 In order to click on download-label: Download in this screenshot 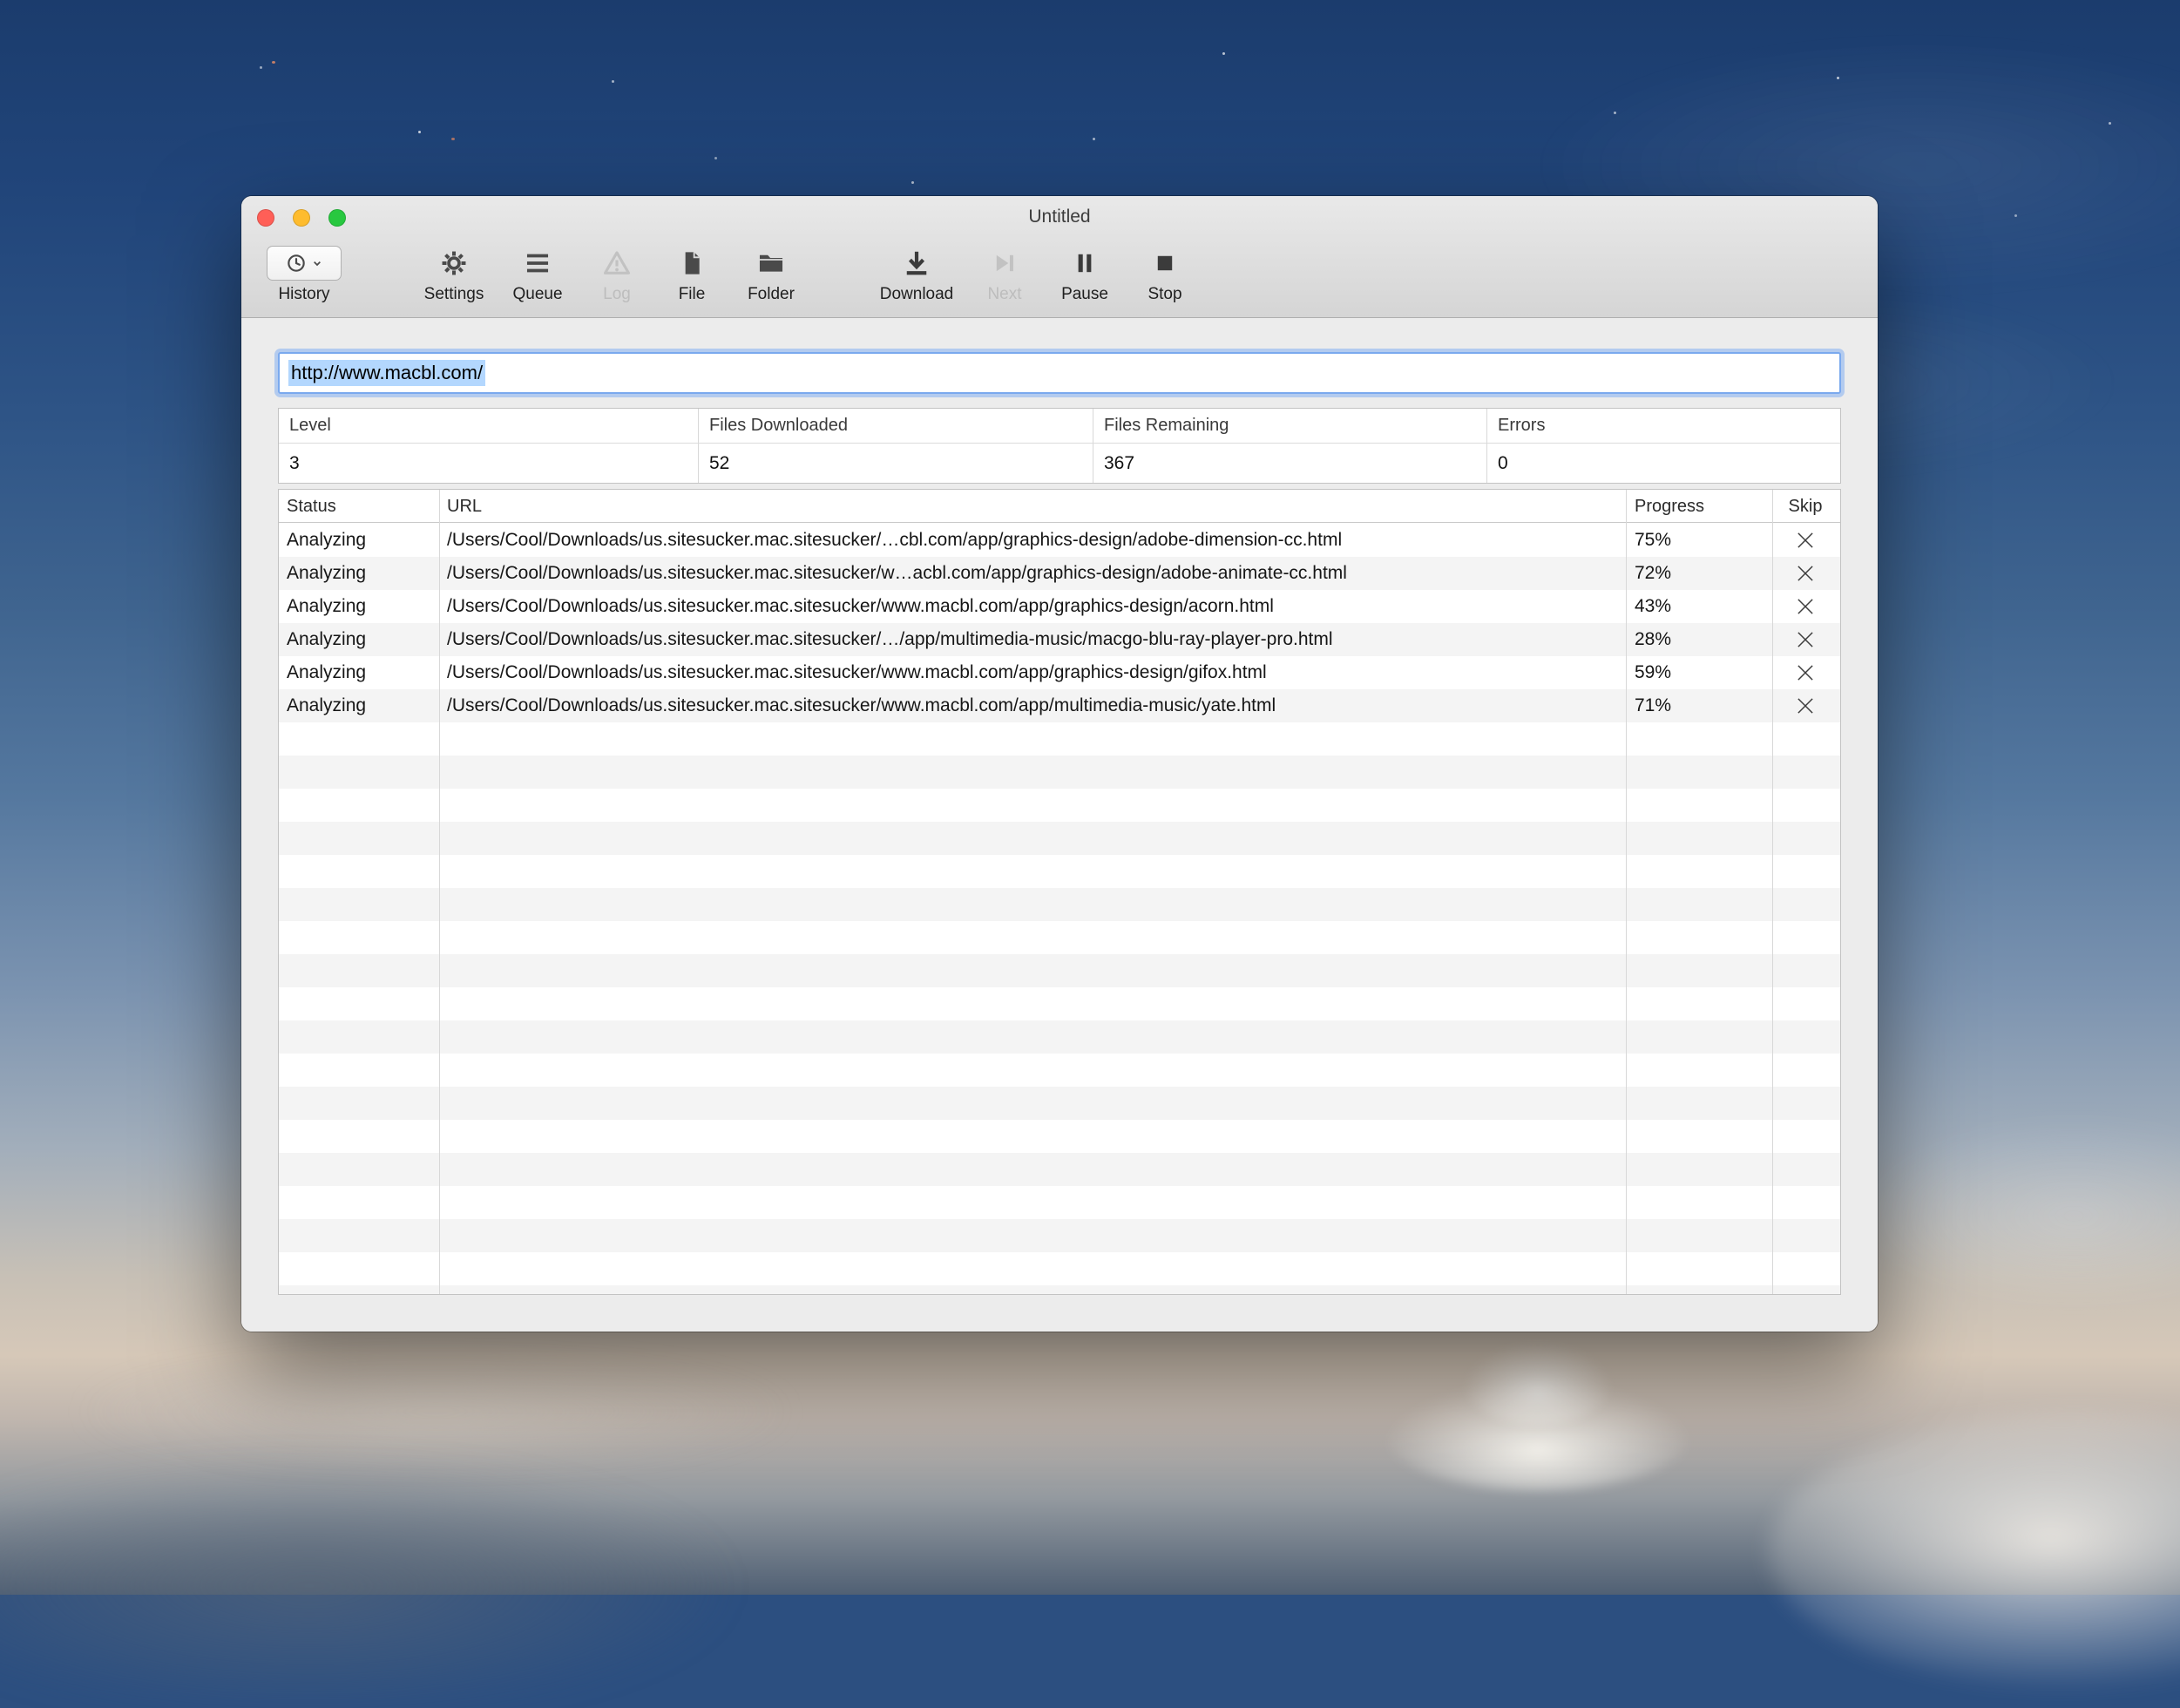, I will do `click(916, 294)`.